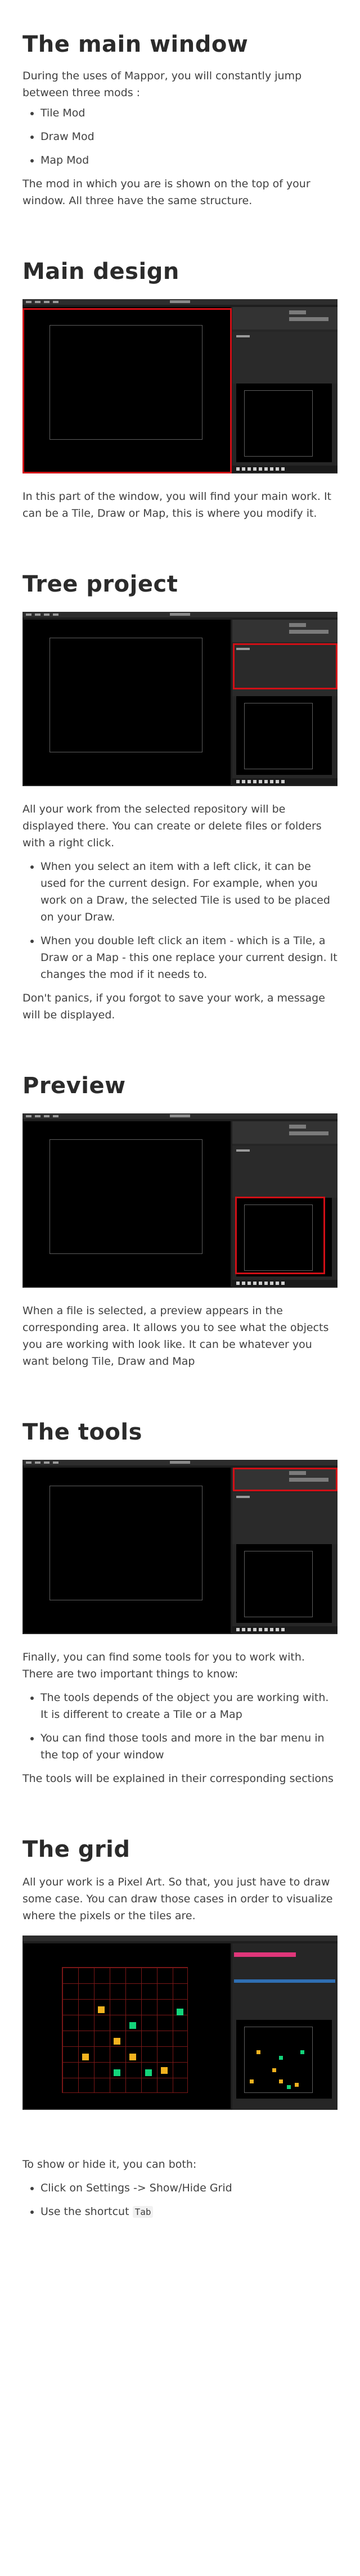 The width and height of the screenshot is (360, 2576). I want to click on screenshot-tree-project, so click(180, 699).